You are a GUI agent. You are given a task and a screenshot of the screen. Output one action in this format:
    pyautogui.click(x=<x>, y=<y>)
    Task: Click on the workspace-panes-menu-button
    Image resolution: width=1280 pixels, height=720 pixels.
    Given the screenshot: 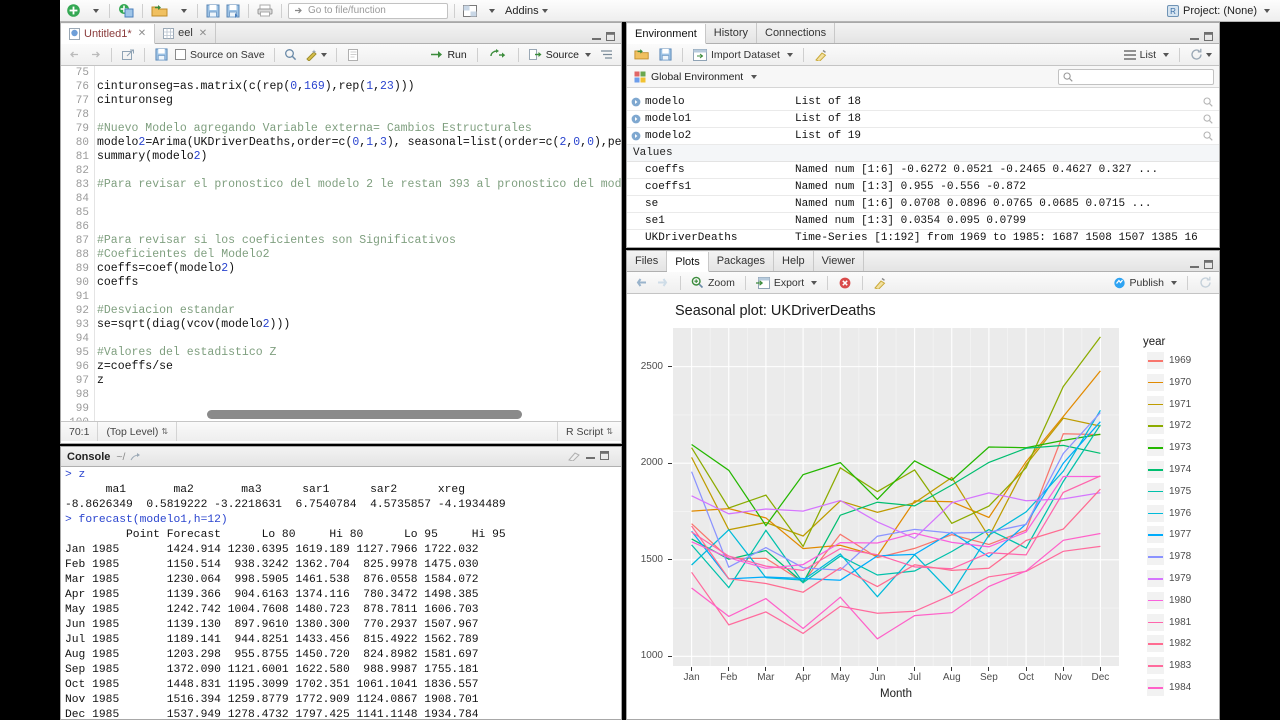 What is the action you would take?
    pyautogui.click(x=490, y=11)
    